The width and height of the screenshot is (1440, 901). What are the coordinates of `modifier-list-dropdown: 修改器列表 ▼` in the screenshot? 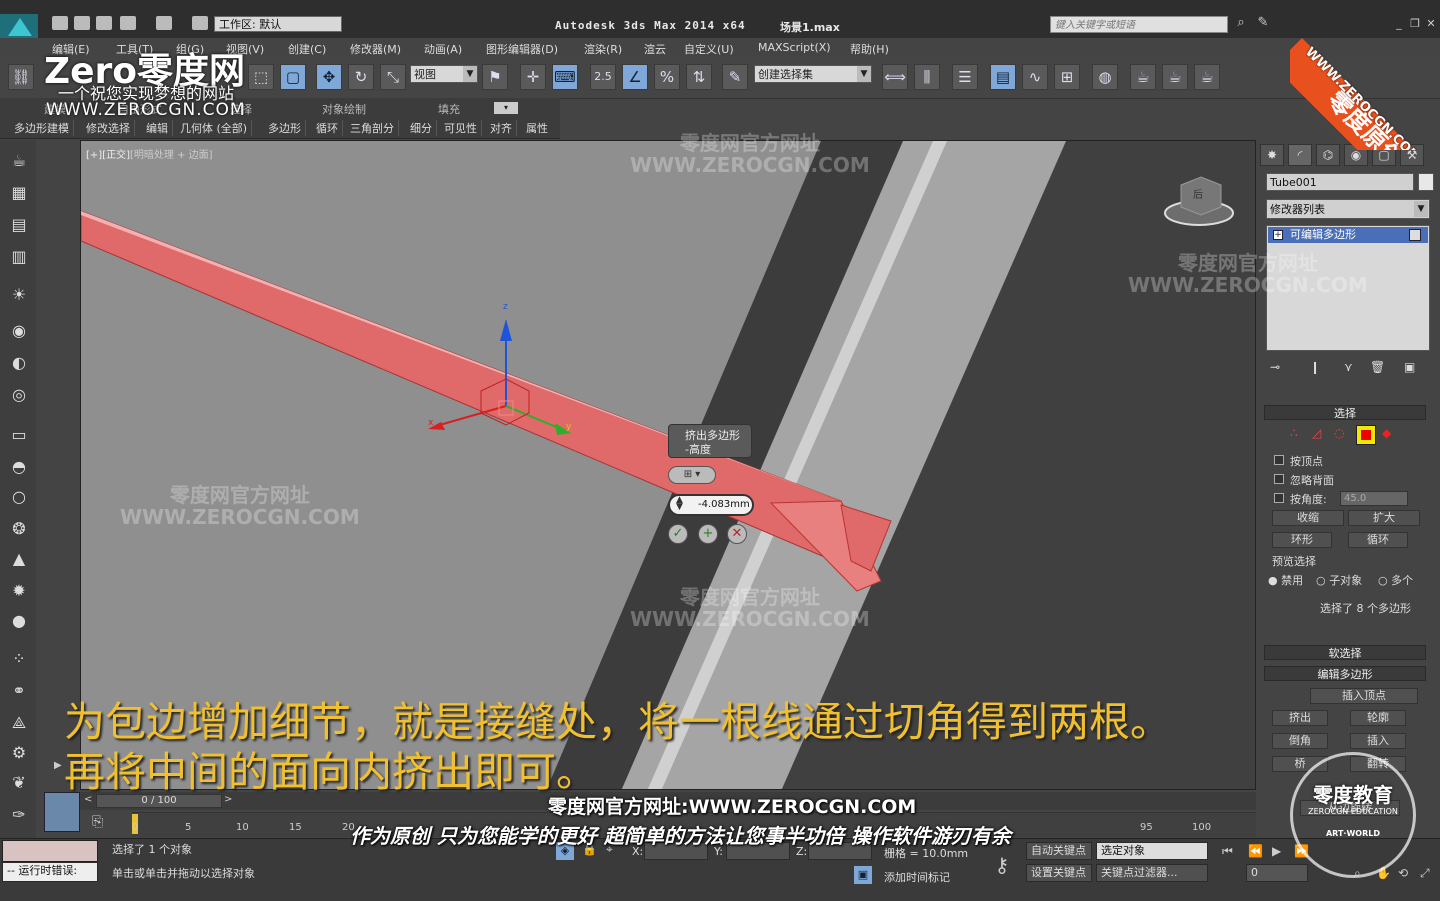 It's located at (1348, 209).